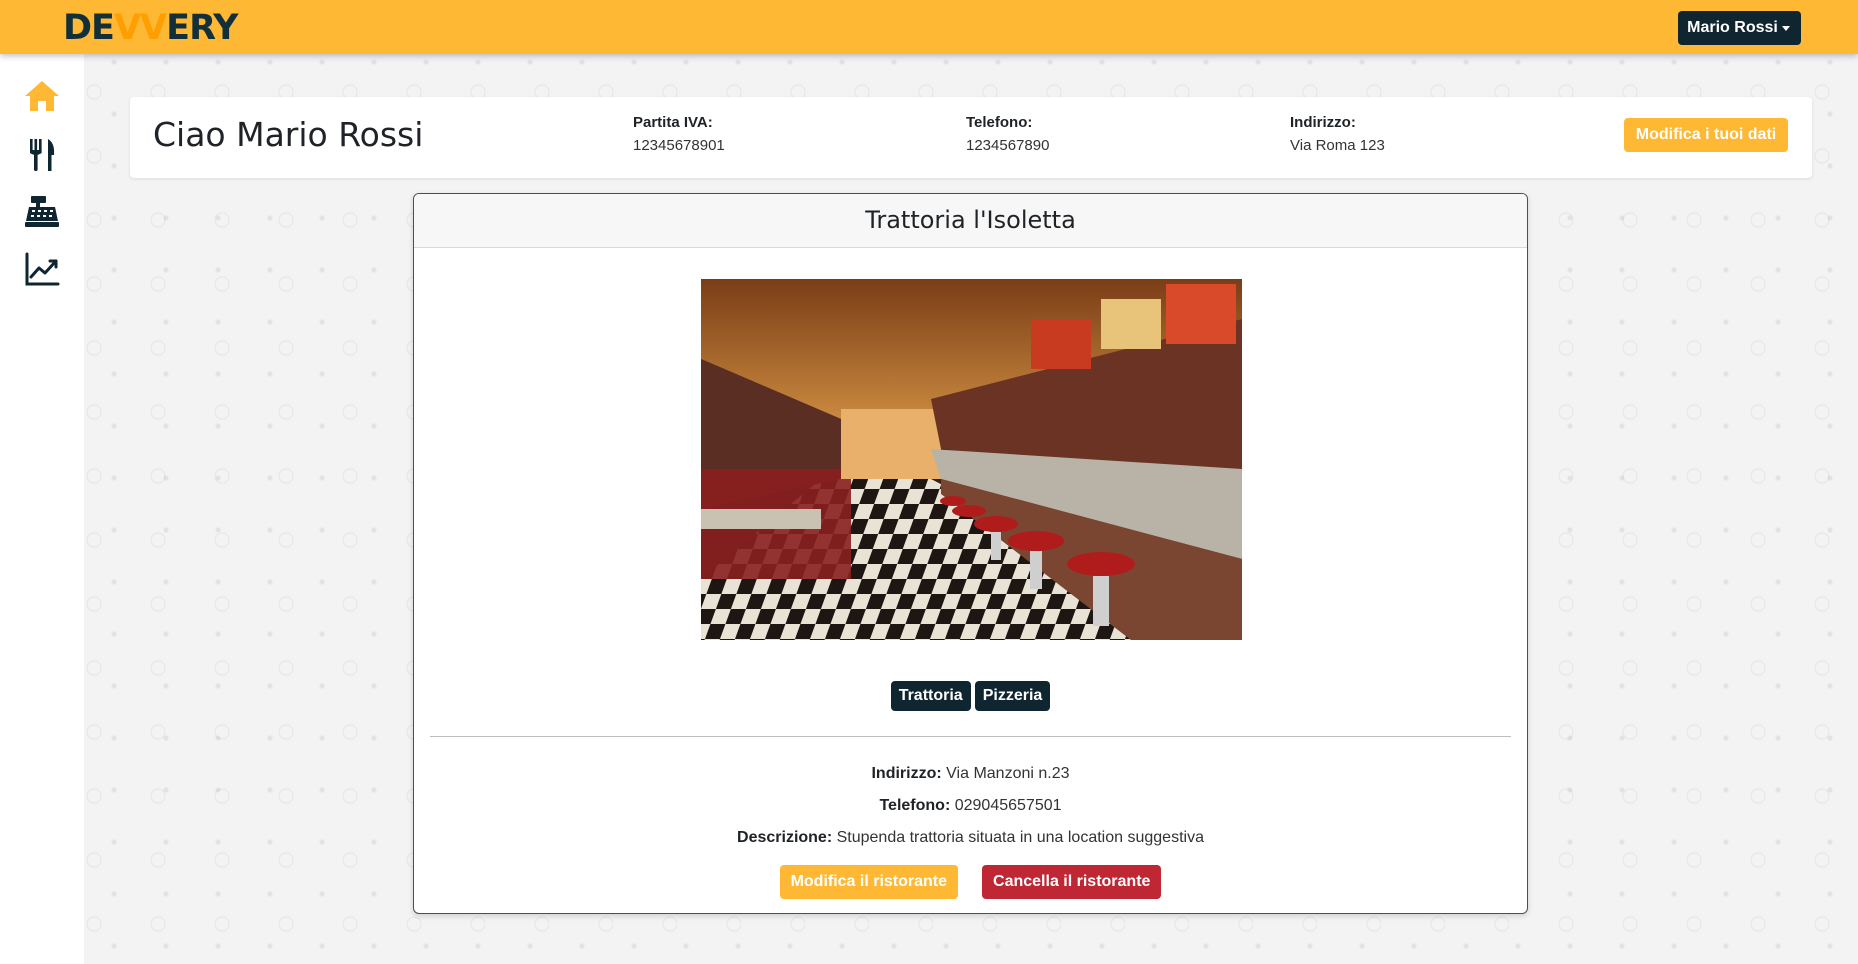 The width and height of the screenshot is (1858, 964). What do you see at coordinates (1786, 28) in the screenshot?
I see `caret-down-icon` at bounding box center [1786, 28].